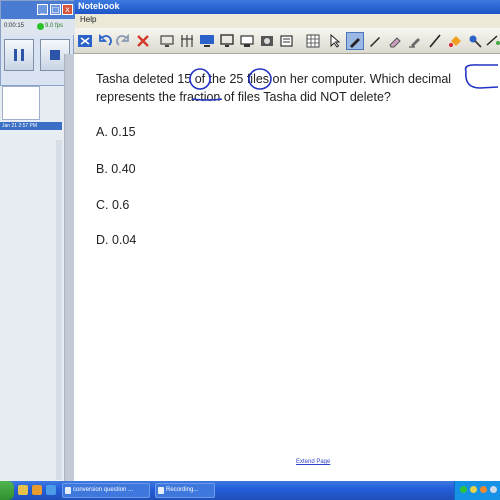 This screenshot has height=500, width=500. Describe the element at coordinates (102, 169) in the screenshot. I see `answer-letter: B.` at that location.